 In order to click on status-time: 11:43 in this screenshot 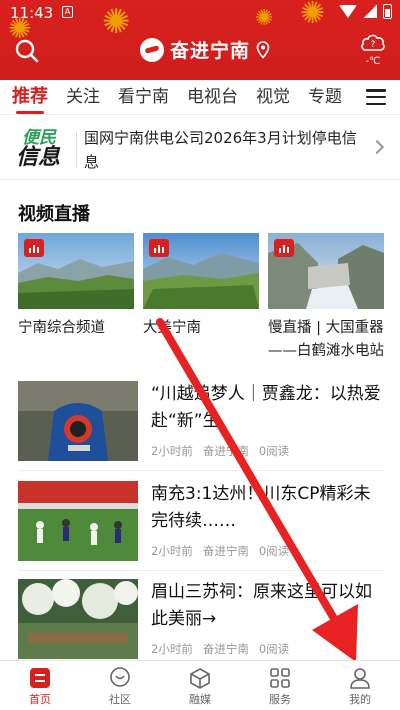, I will do `click(32, 13)`.